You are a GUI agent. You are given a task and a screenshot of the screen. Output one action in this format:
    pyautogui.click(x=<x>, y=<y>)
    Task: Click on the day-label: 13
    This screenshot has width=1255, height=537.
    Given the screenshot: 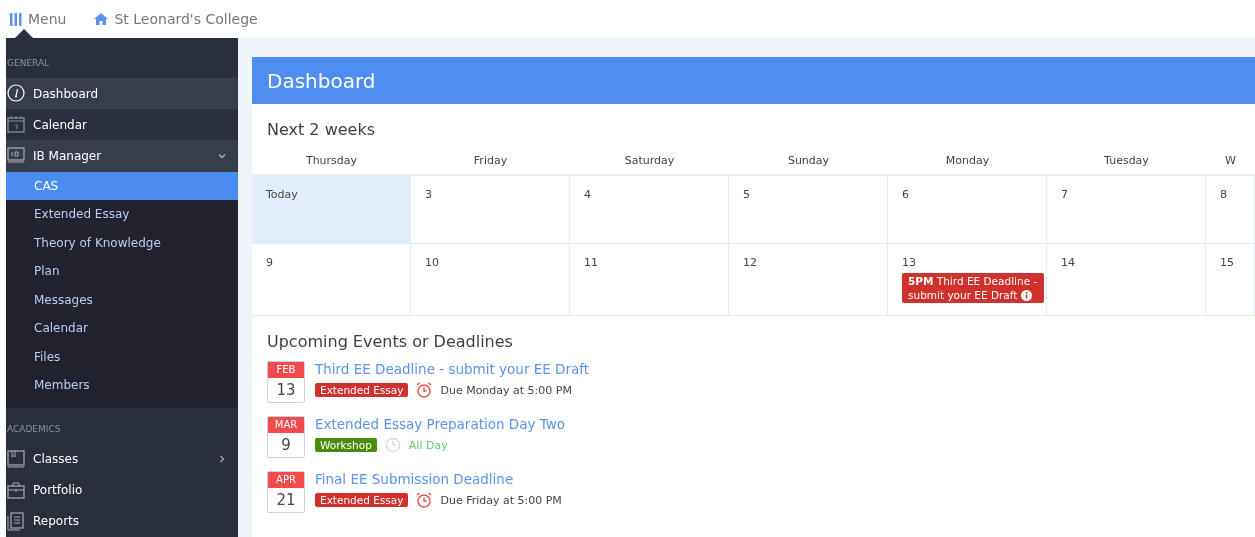 What is the action you would take?
    pyautogui.click(x=286, y=390)
    